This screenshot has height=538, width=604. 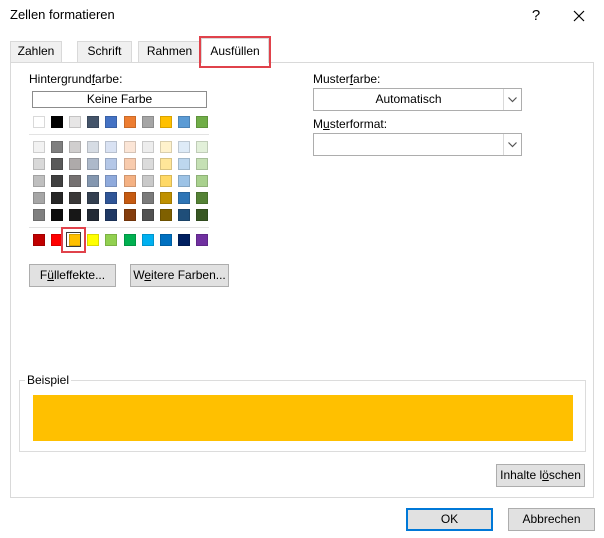 What do you see at coordinates (303, 418) in the screenshot?
I see `sample-preview` at bounding box center [303, 418].